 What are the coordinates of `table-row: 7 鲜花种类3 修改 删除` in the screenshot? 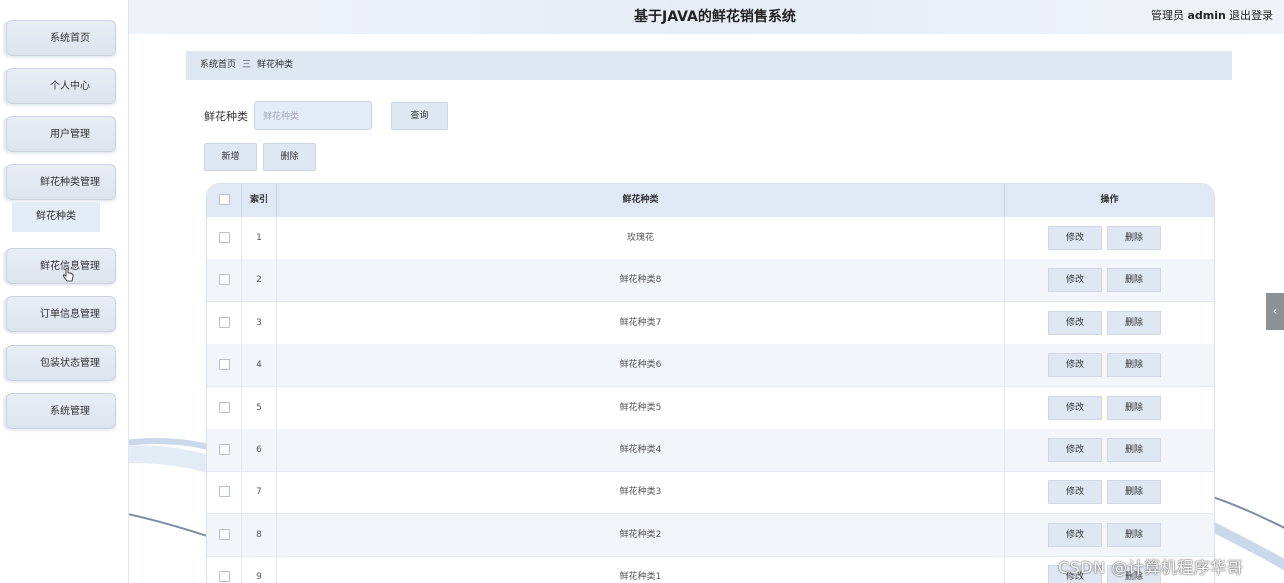 It's located at (710, 493).